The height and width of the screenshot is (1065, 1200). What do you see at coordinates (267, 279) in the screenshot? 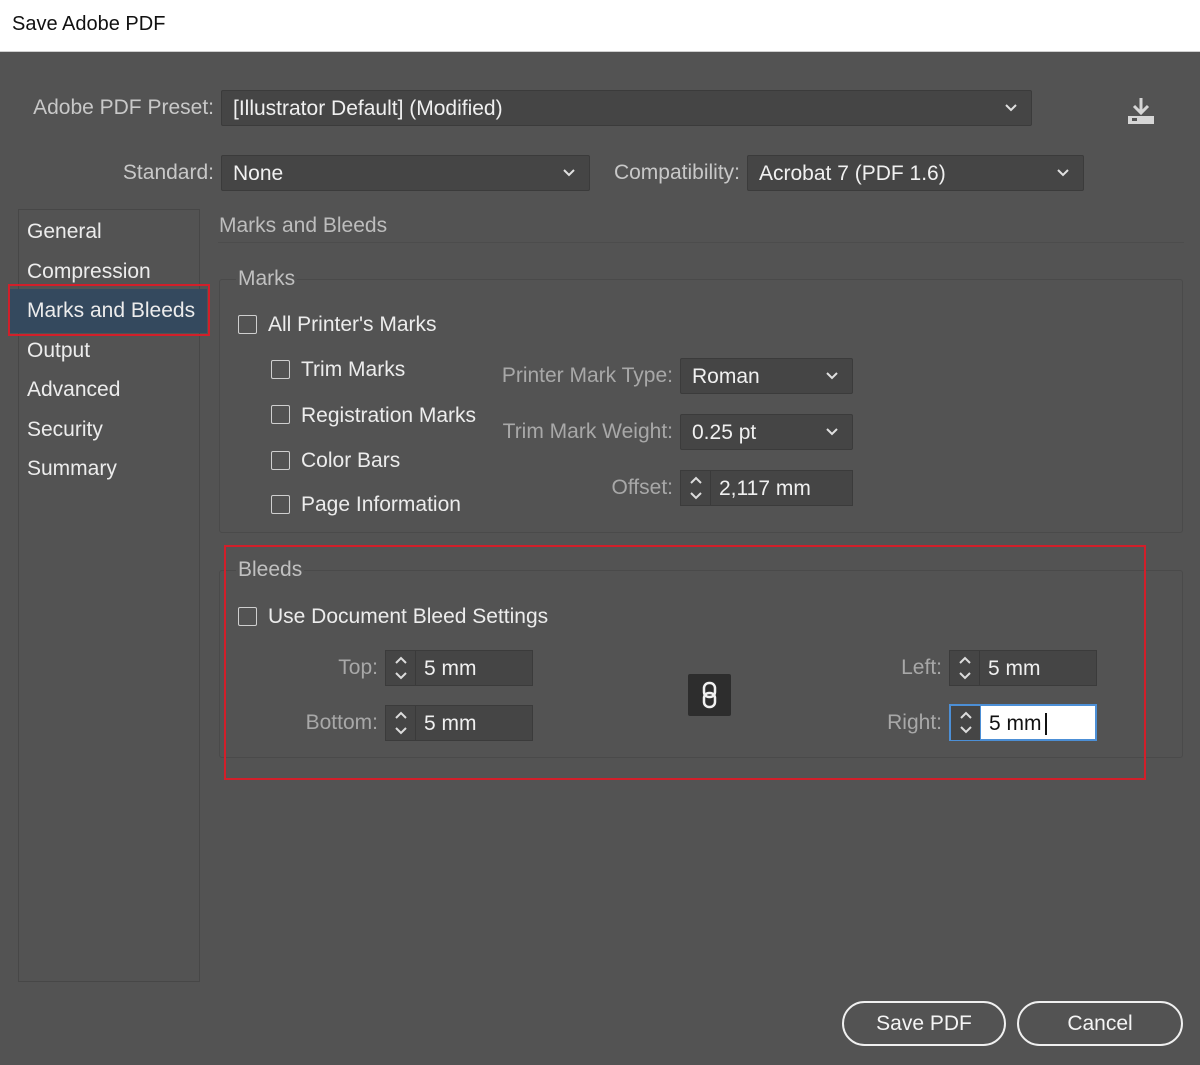
I see `marks-title: Marks` at bounding box center [267, 279].